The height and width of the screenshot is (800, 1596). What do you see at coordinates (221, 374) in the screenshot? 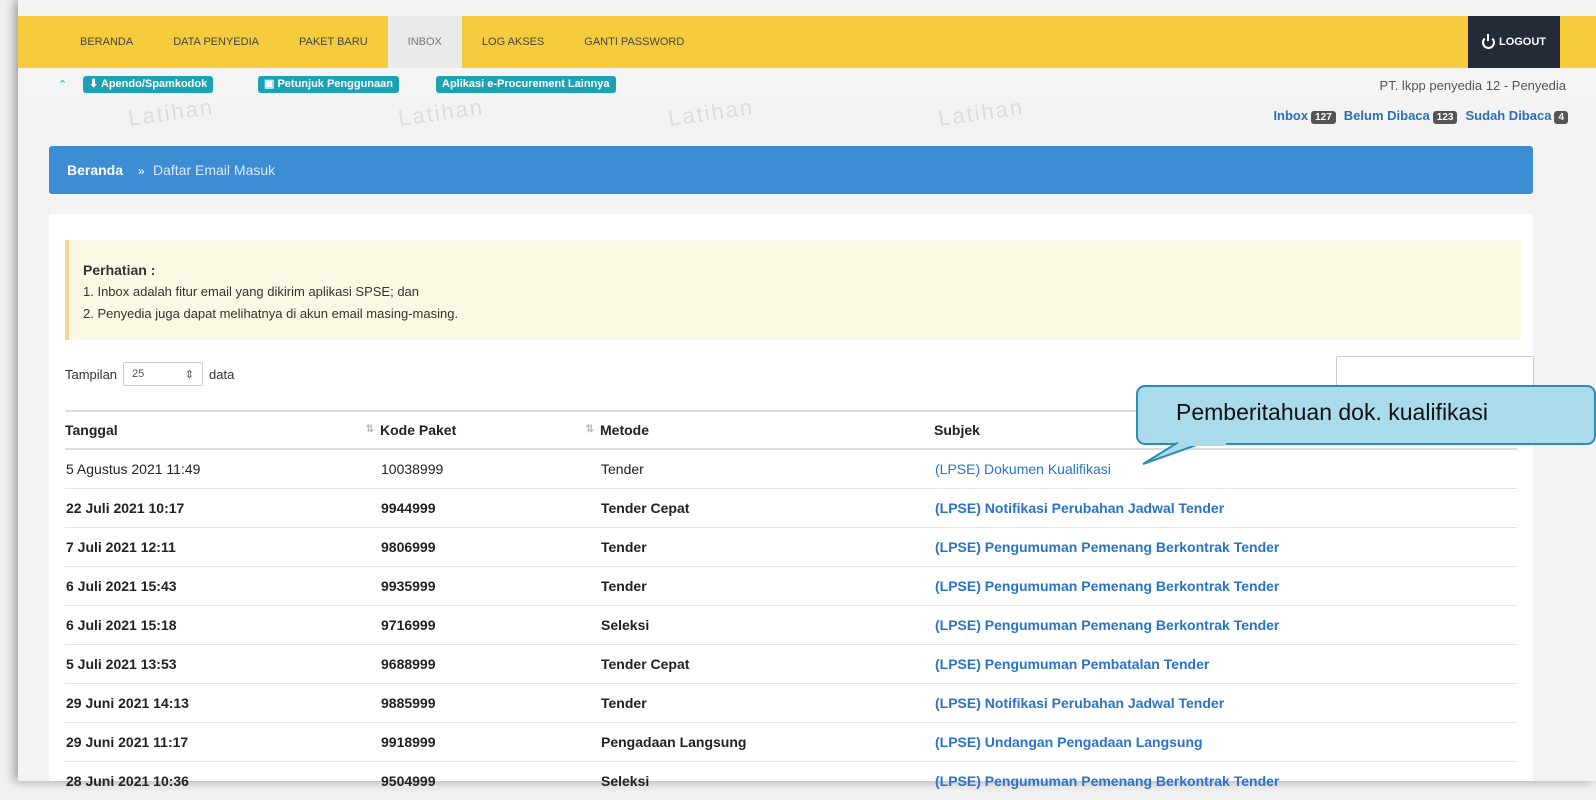
I see `tampilan-suffix: data` at bounding box center [221, 374].